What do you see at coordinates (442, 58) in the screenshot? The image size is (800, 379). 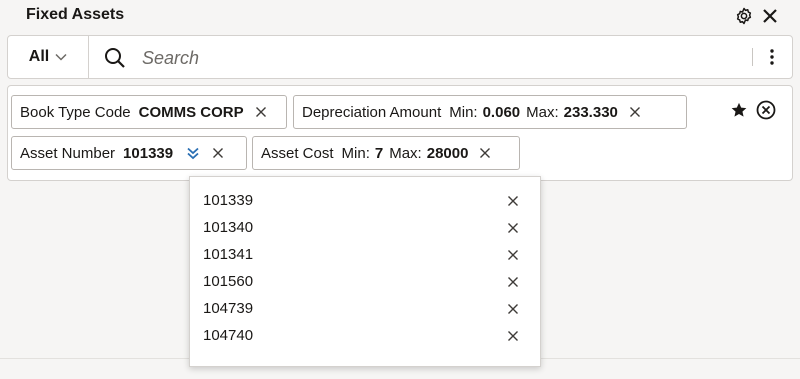 I see `search-input` at bounding box center [442, 58].